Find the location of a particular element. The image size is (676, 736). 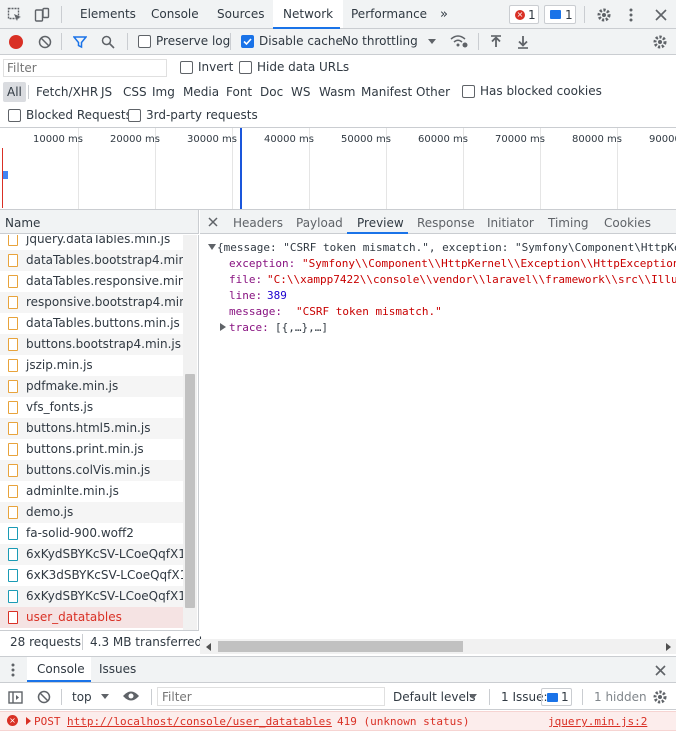

scroll-right-arrow-icon is located at coordinates (668, 647).